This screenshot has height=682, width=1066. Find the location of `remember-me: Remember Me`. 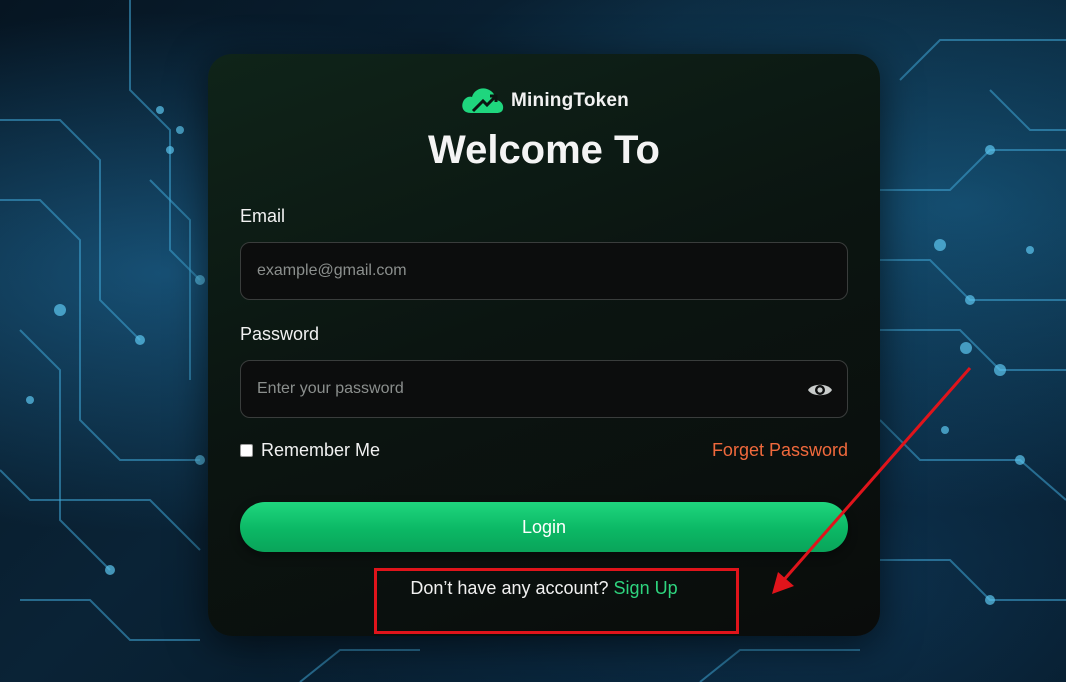

remember-me: Remember Me is located at coordinates (310, 450).